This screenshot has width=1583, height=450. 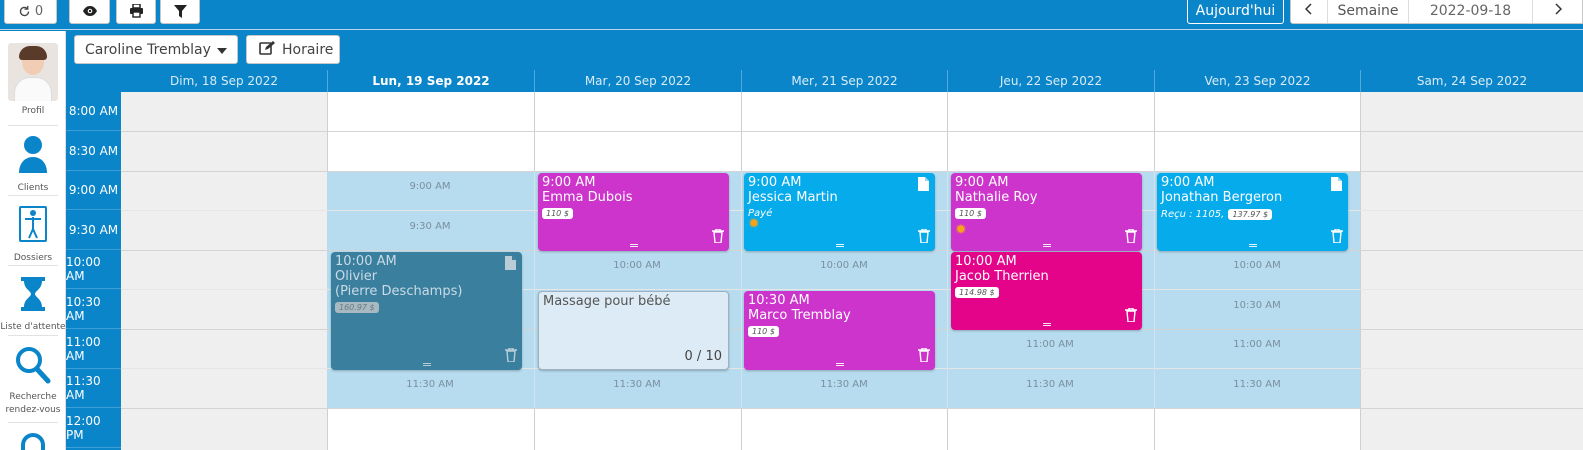 I want to click on price-badge: 110 $, so click(x=557, y=213).